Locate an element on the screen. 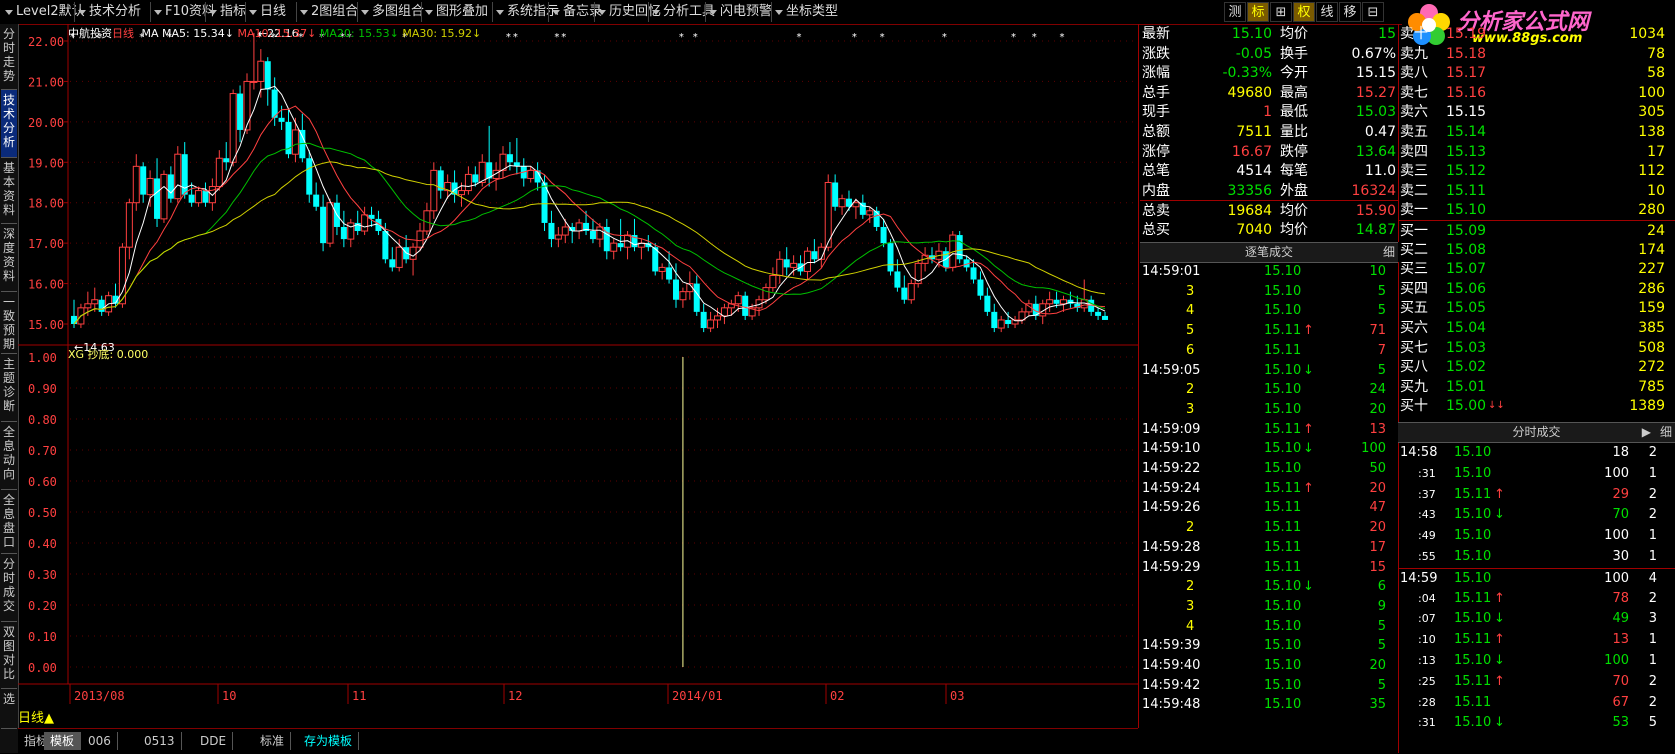 The width and height of the screenshot is (1675, 754). minute-volume: 49 is located at coordinates (1620, 619).